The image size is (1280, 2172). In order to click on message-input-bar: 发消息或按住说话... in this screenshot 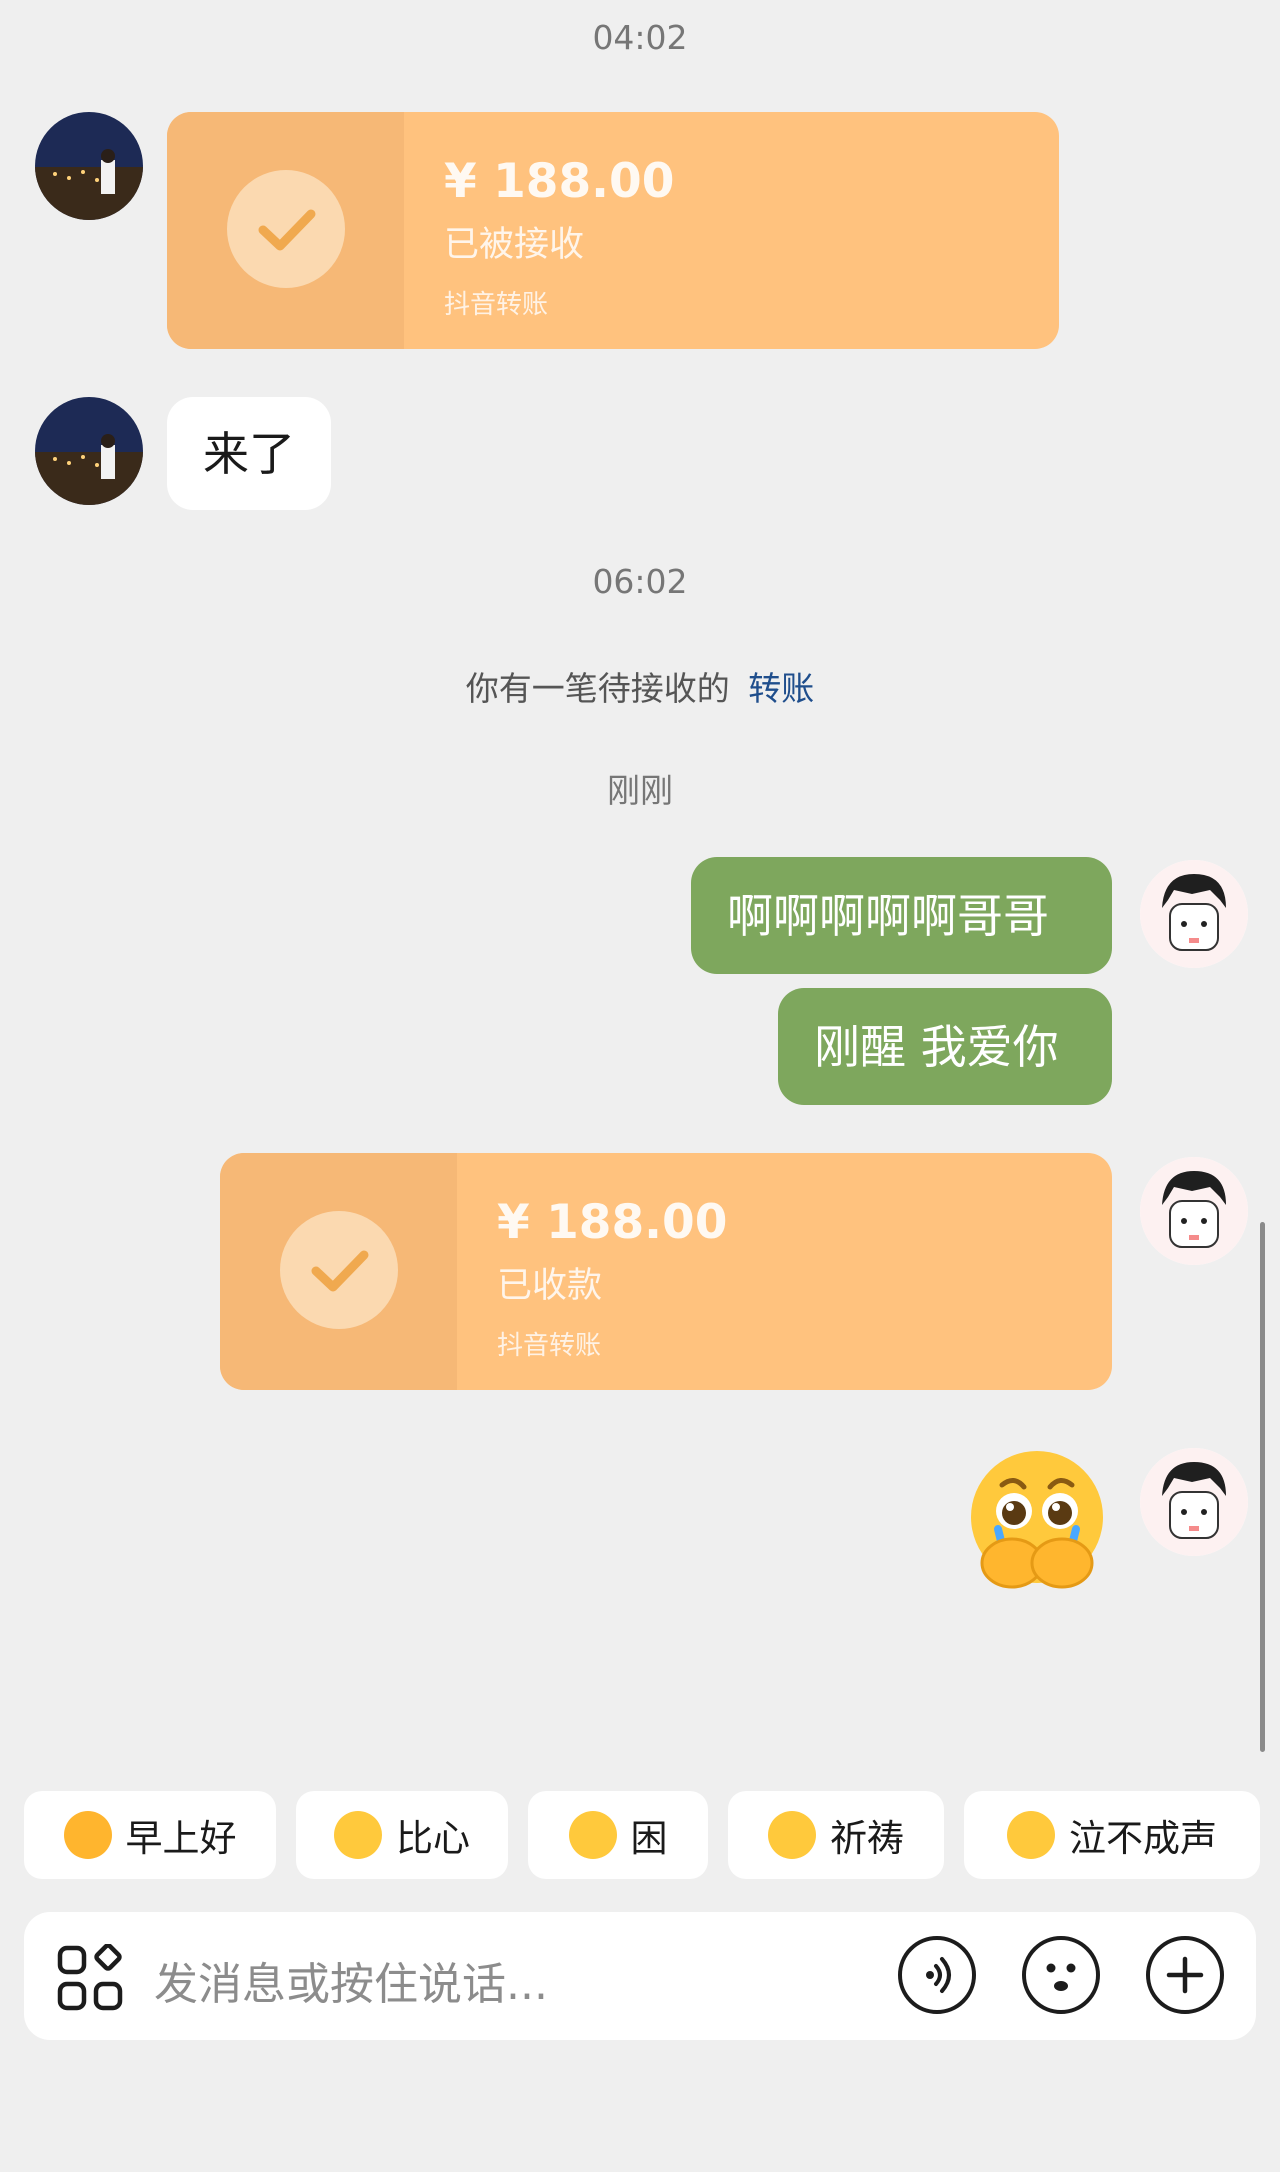, I will do `click(640, 1976)`.